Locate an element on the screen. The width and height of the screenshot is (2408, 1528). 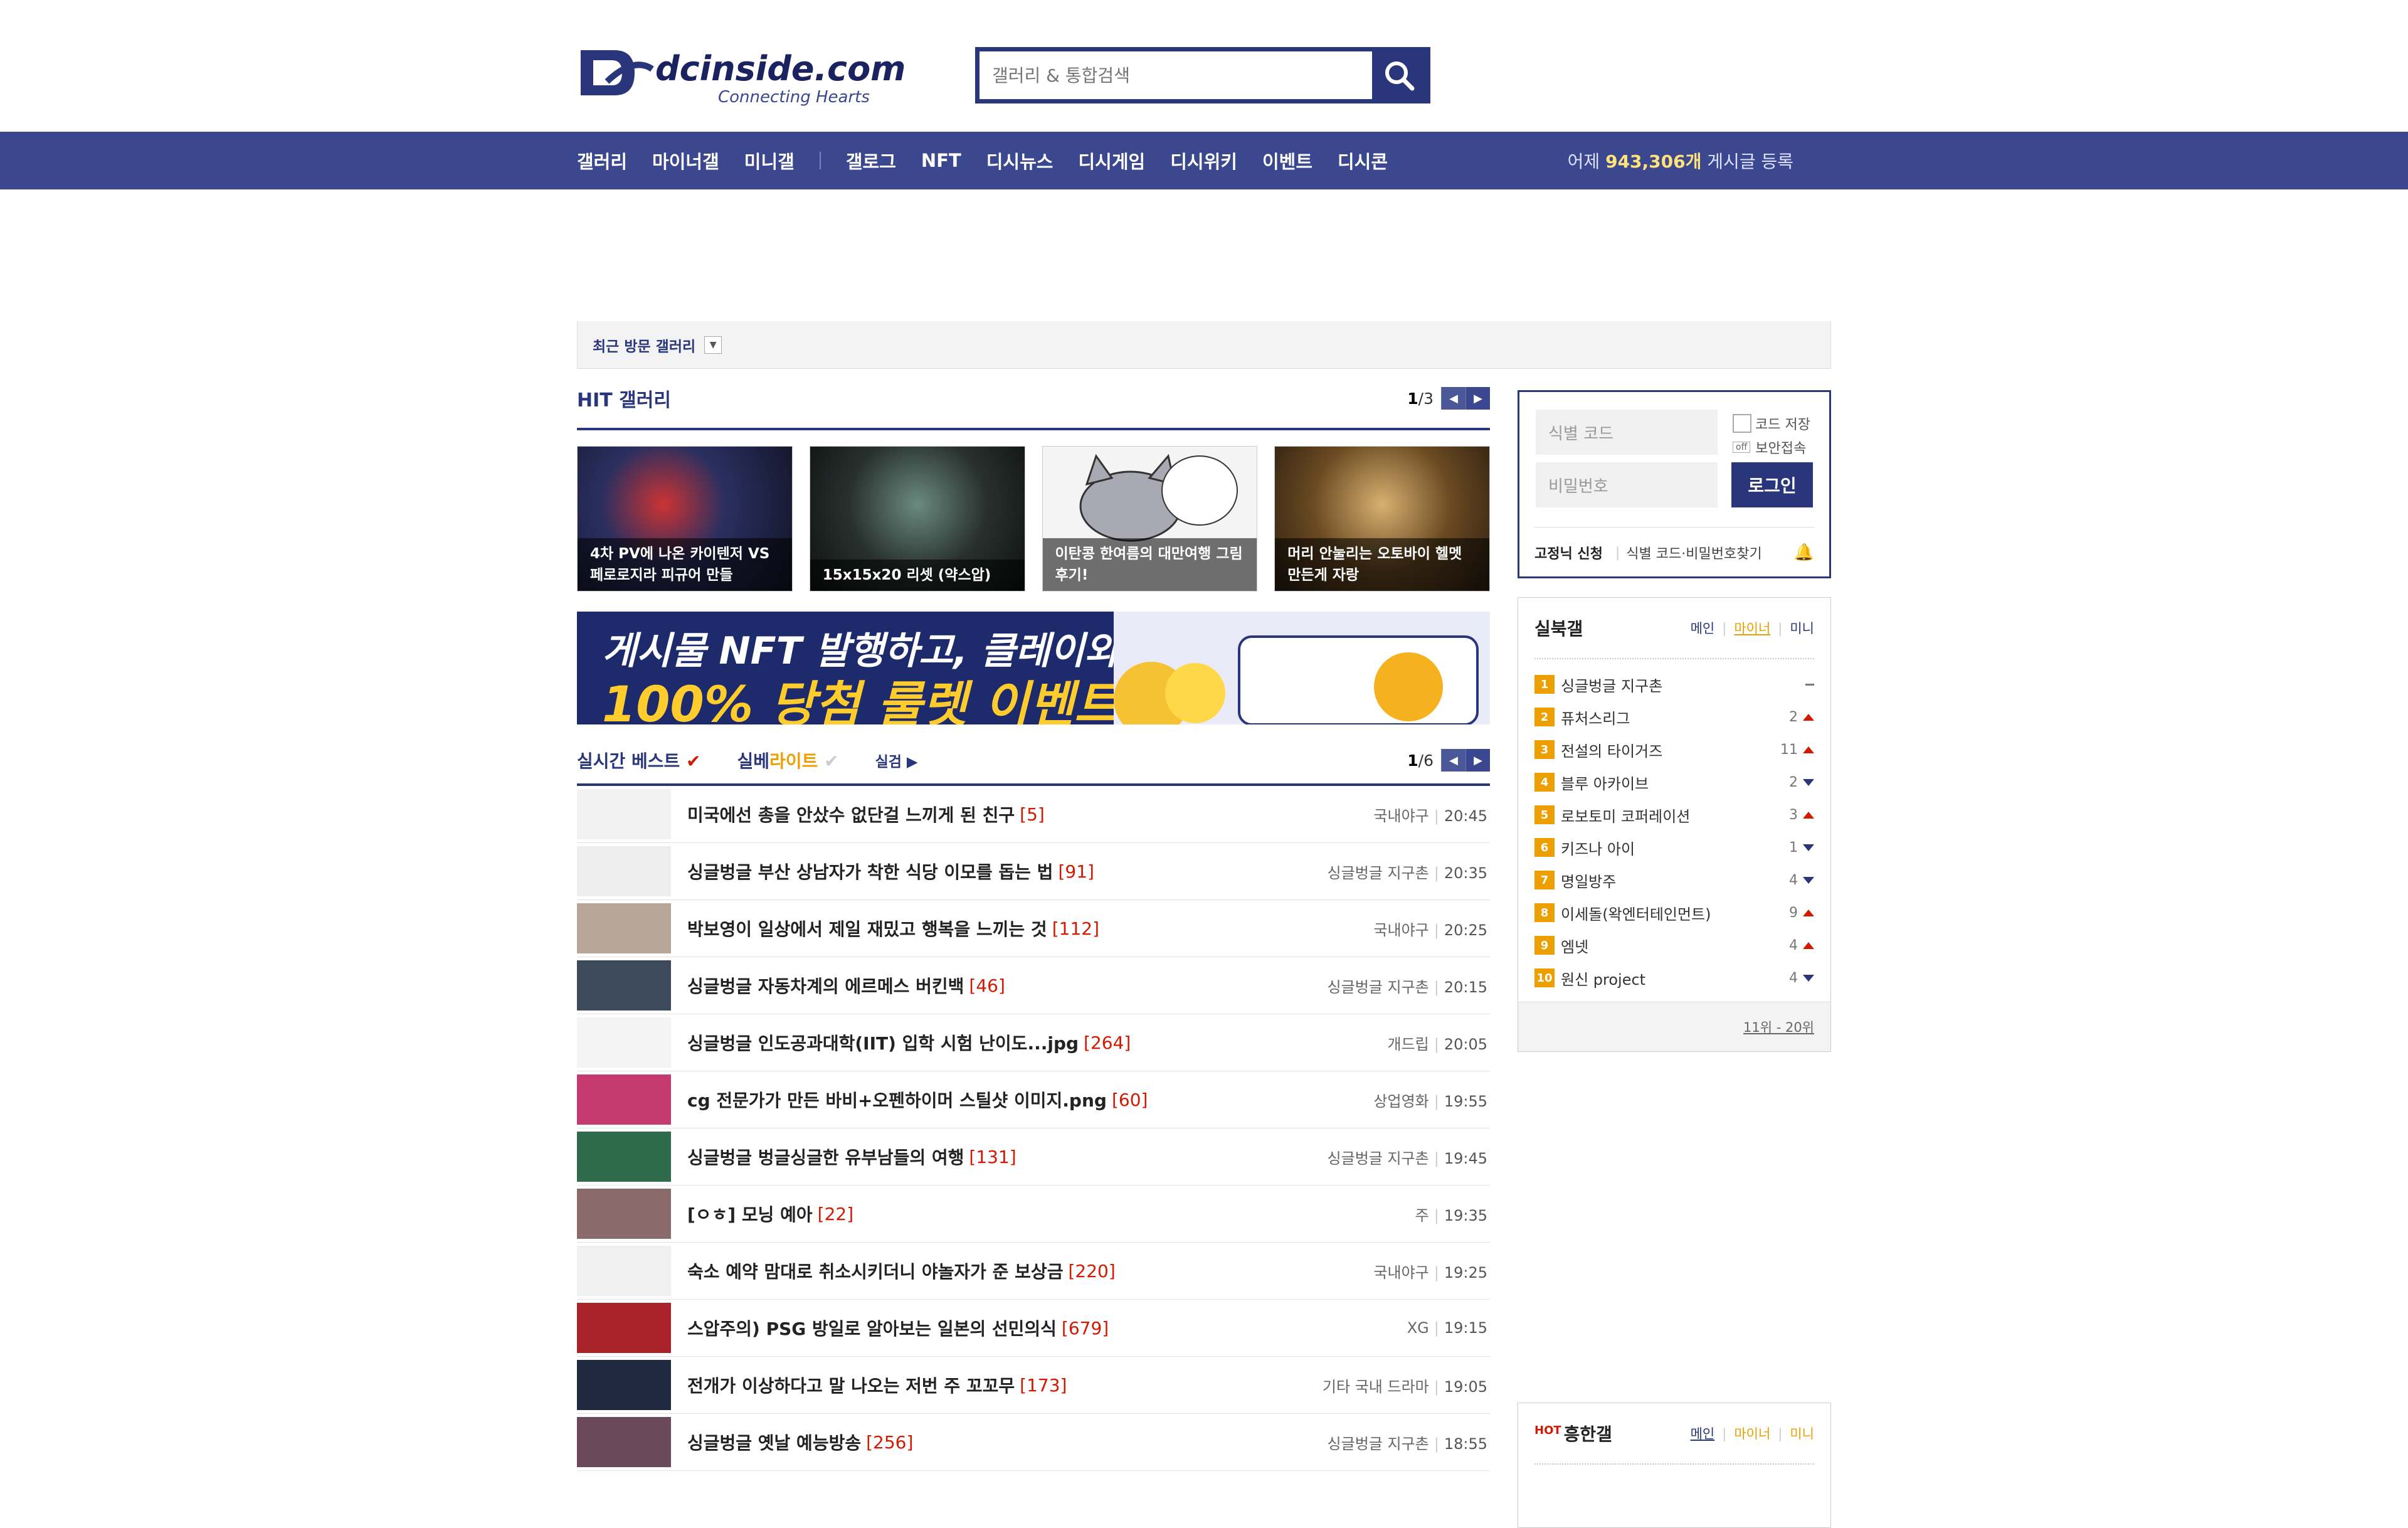
rank-gallery-name: 원신 project is located at coordinates (1603, 978).